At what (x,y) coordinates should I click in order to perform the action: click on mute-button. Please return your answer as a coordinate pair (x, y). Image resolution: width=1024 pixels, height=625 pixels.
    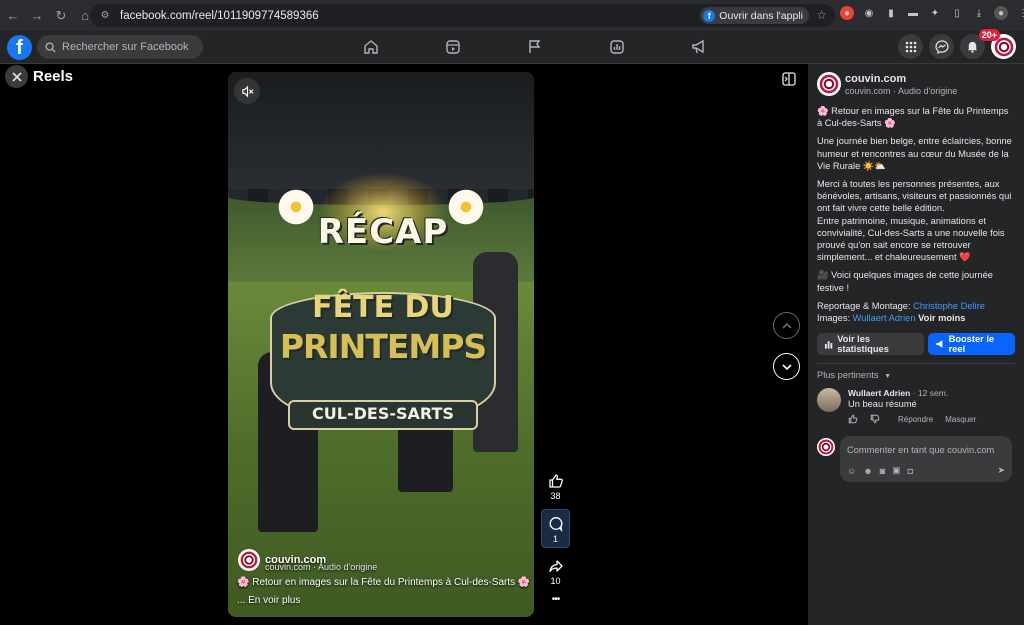
    Looking at the image, I should click on (247, 91).